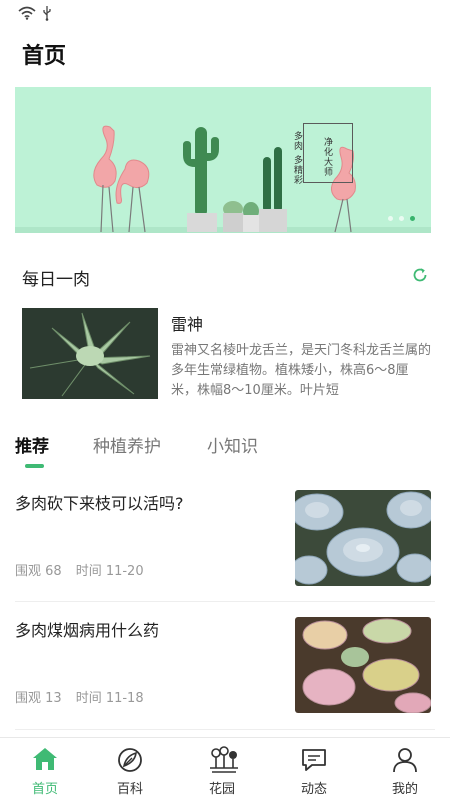 The image size is (450, 800). I want to click on article-meta: 围观 68 时间 11-20, so click(79, 569).